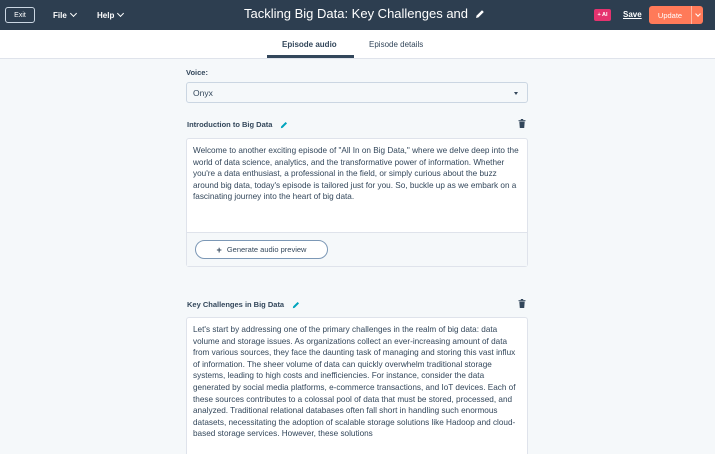 The image size is (715, 454). I want to click on generate-audio-preview-label: Generate audio preview, so click(266, 249).